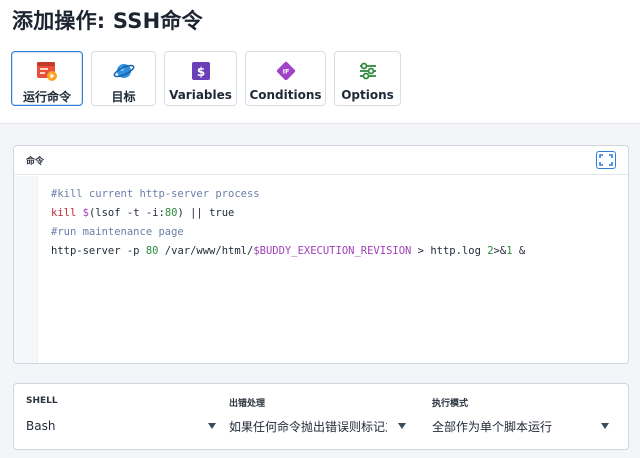 The width and height of the screenshot is (640, 458). What do you see at coordinates (247, 404) in the screenshot?
I see `error-label: 出错处理` at bounding box center [247, 404].